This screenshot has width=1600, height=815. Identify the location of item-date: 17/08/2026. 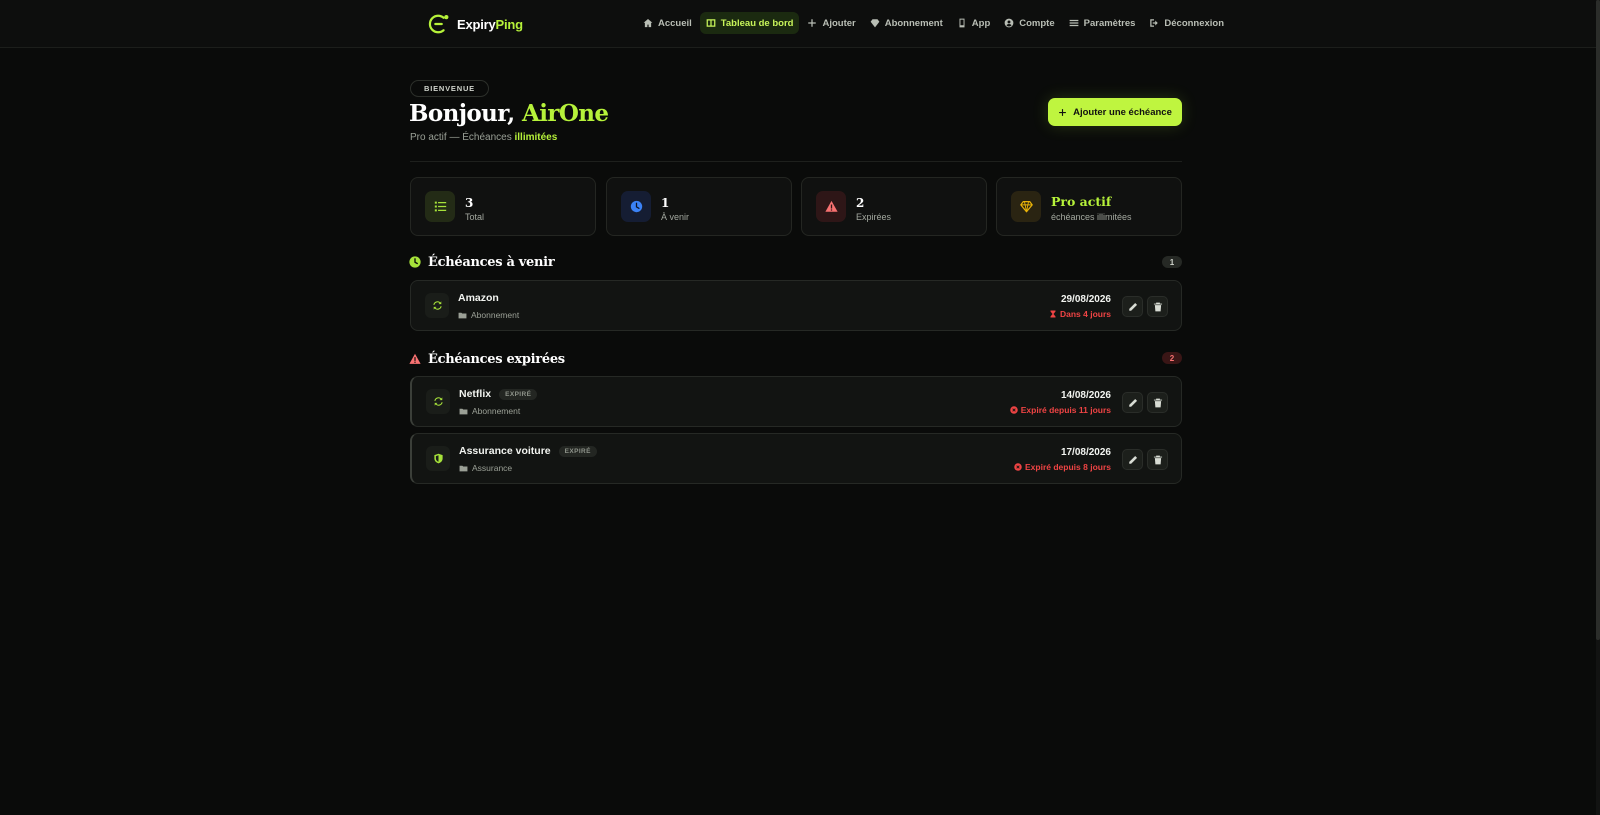
(1085, 452).